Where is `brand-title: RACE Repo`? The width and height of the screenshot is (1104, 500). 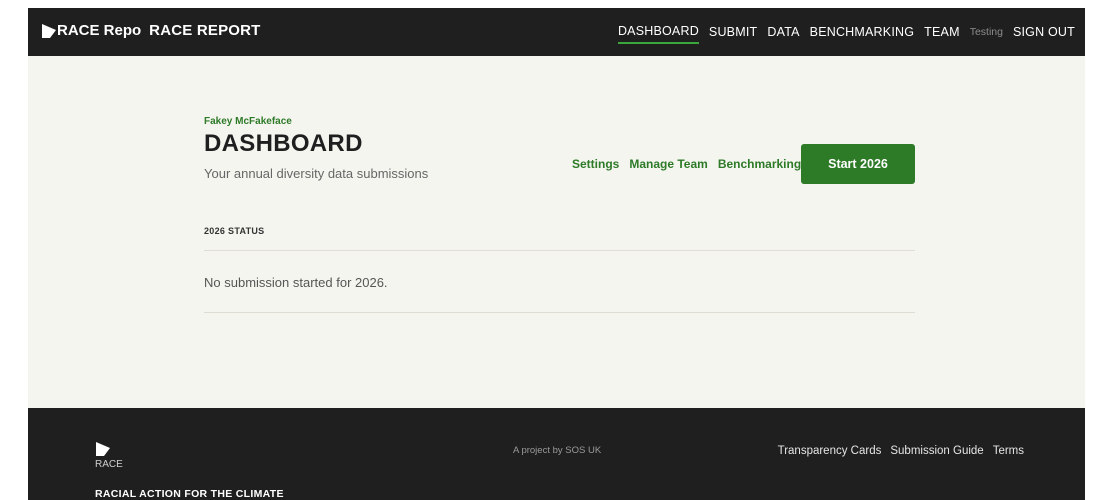
brand-title: RACE Repo is located at coordinates (99, 30).